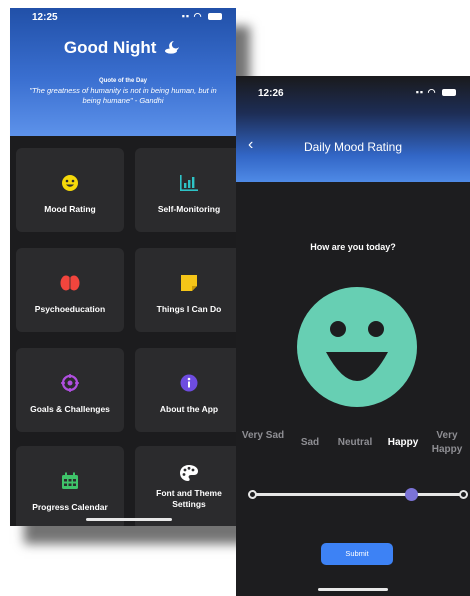 The height and width of the screenshot is (596, 470). What do you see at coordinates (110, 47) in the screenshot?
I see `greeting-text: Good Night` at bounding box center [110, 47].